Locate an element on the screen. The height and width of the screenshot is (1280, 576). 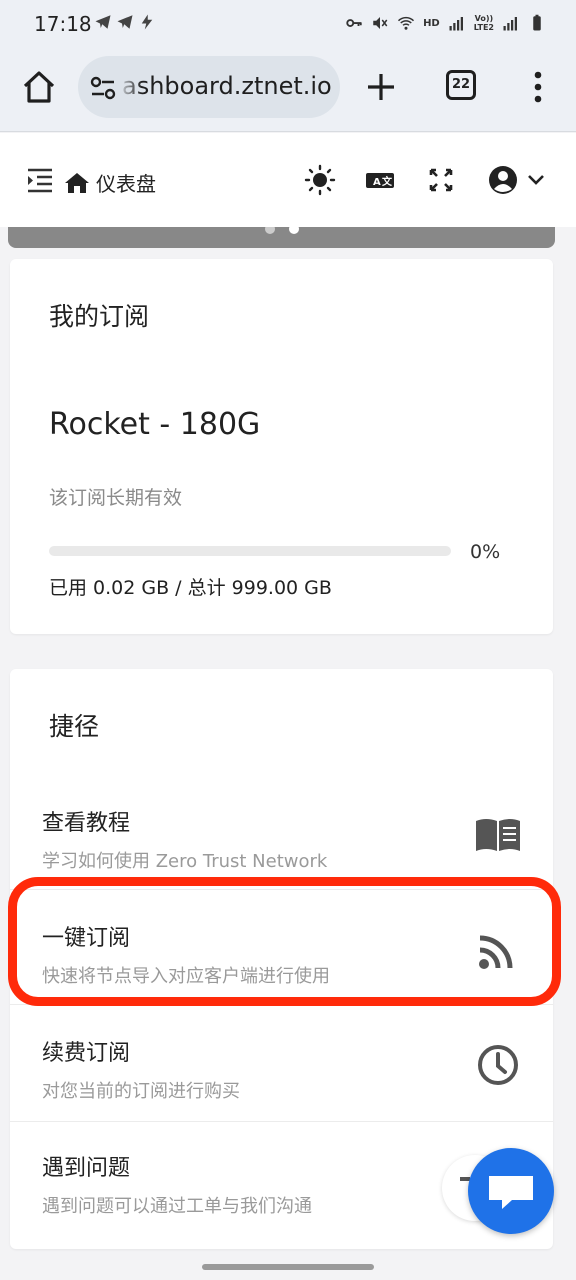
carousel-dot-active is located at coordinates (294, 230).